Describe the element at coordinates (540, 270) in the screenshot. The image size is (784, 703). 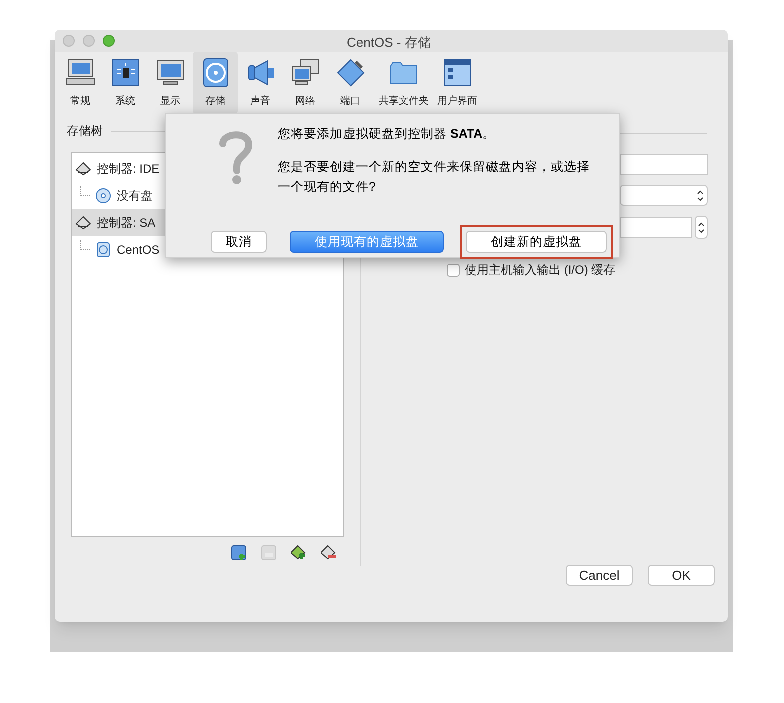
I see `checkbox-label: 使用主机输入输出 (I/O) 缓存` at that location.